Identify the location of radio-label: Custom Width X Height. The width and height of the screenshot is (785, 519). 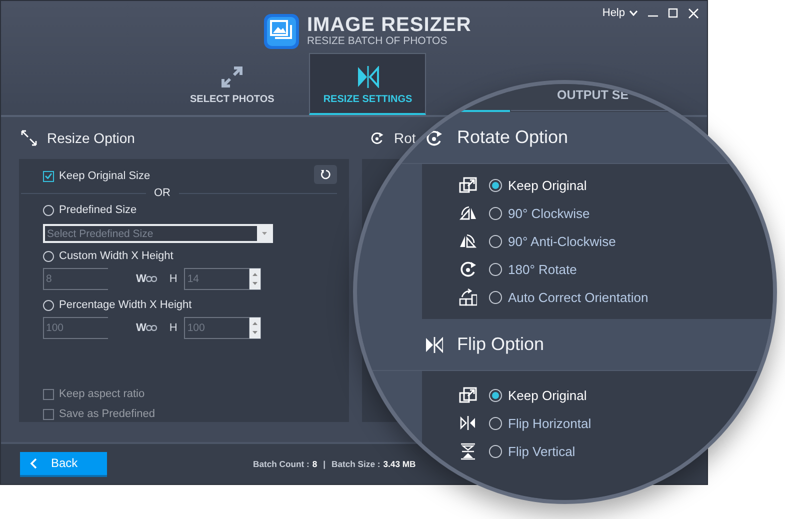
(116, 256).